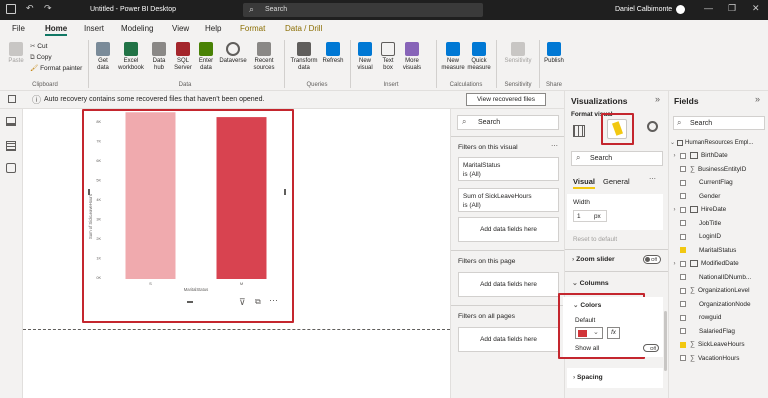 This screenshot has height=398, width=768. Describe the element at coordinates (365, 57) in the screenshot. I see `new-visual-button: New visual` at that location.